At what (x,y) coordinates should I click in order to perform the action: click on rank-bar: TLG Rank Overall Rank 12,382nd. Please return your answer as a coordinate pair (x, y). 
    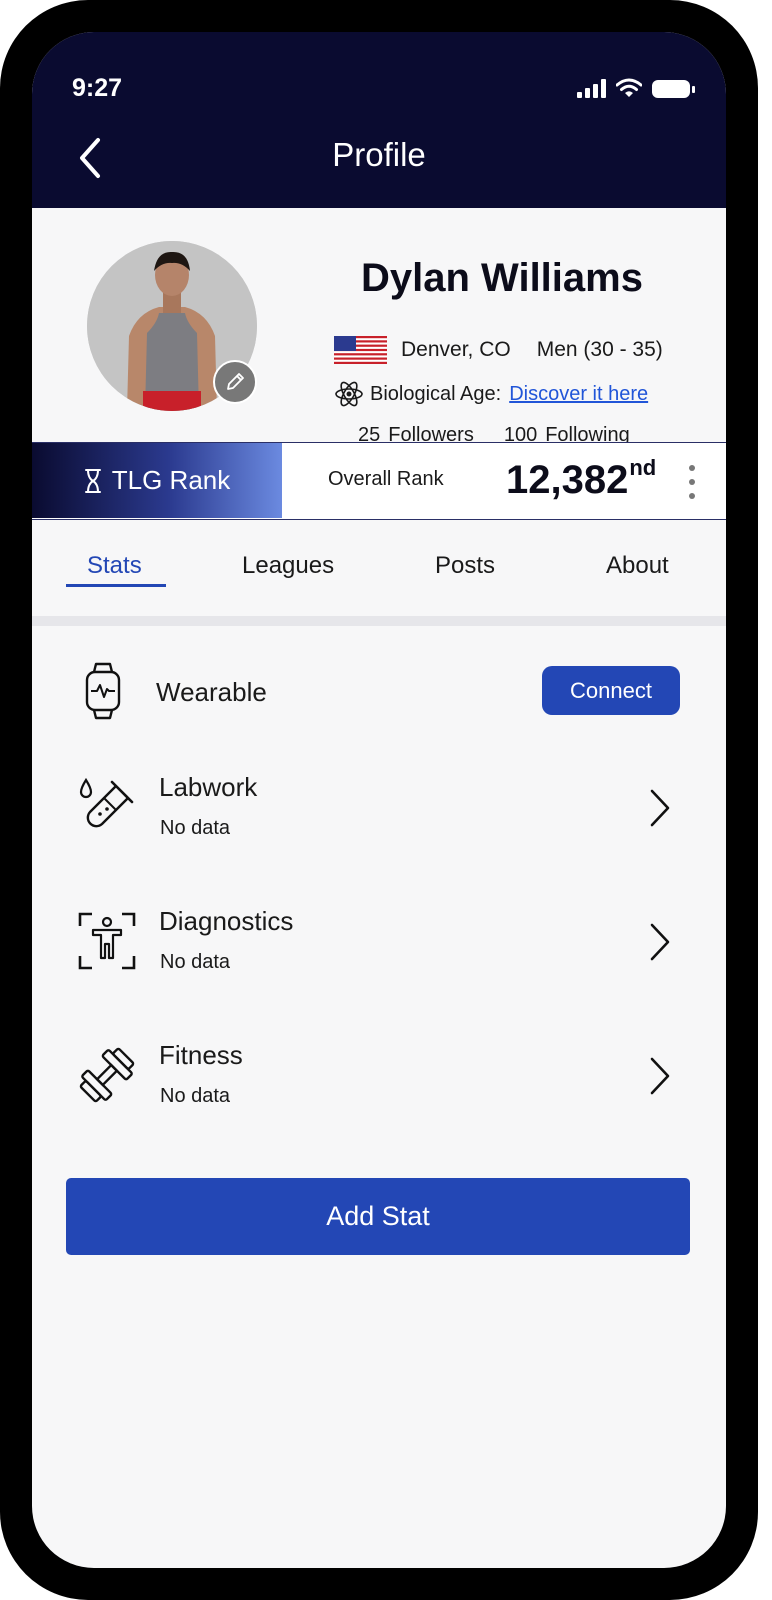
    Looking at the image, I should click on (379, 481).